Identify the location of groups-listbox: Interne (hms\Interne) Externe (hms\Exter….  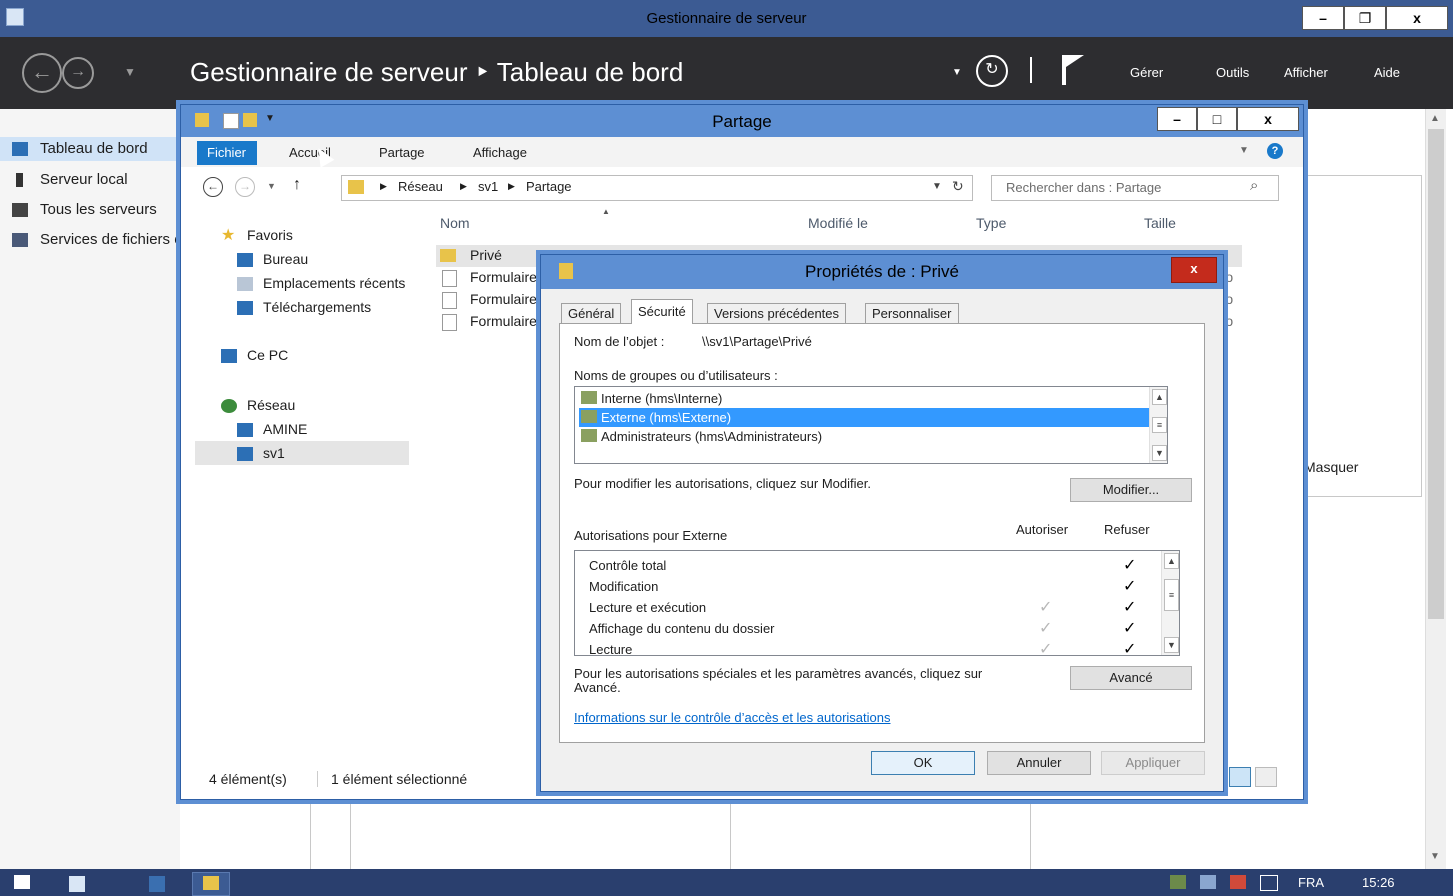
(871, 425).